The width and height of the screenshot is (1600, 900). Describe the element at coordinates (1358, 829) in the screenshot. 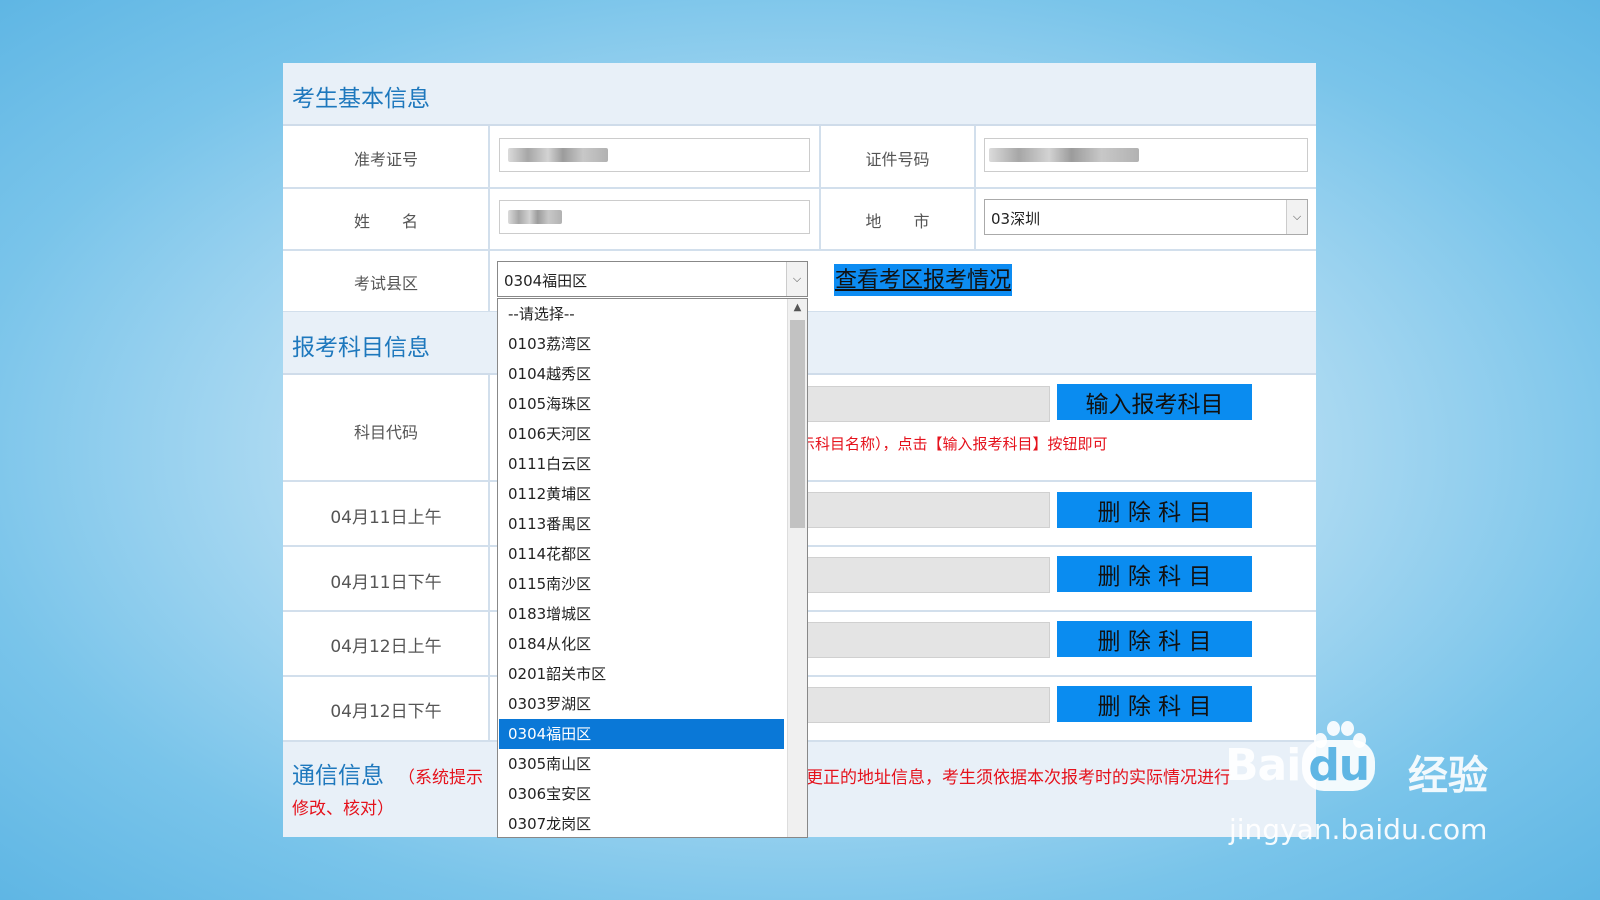

I see `watermark-url: jingyan.baidu.com` at that location.